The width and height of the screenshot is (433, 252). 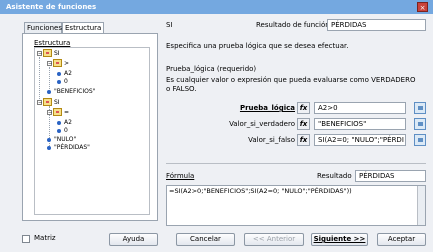 What do you see at coordinates (360, 124) in the screenshot?
I see `arg-input-verdadero: "BENEFICIOS"` at bounding box center [360, 124].